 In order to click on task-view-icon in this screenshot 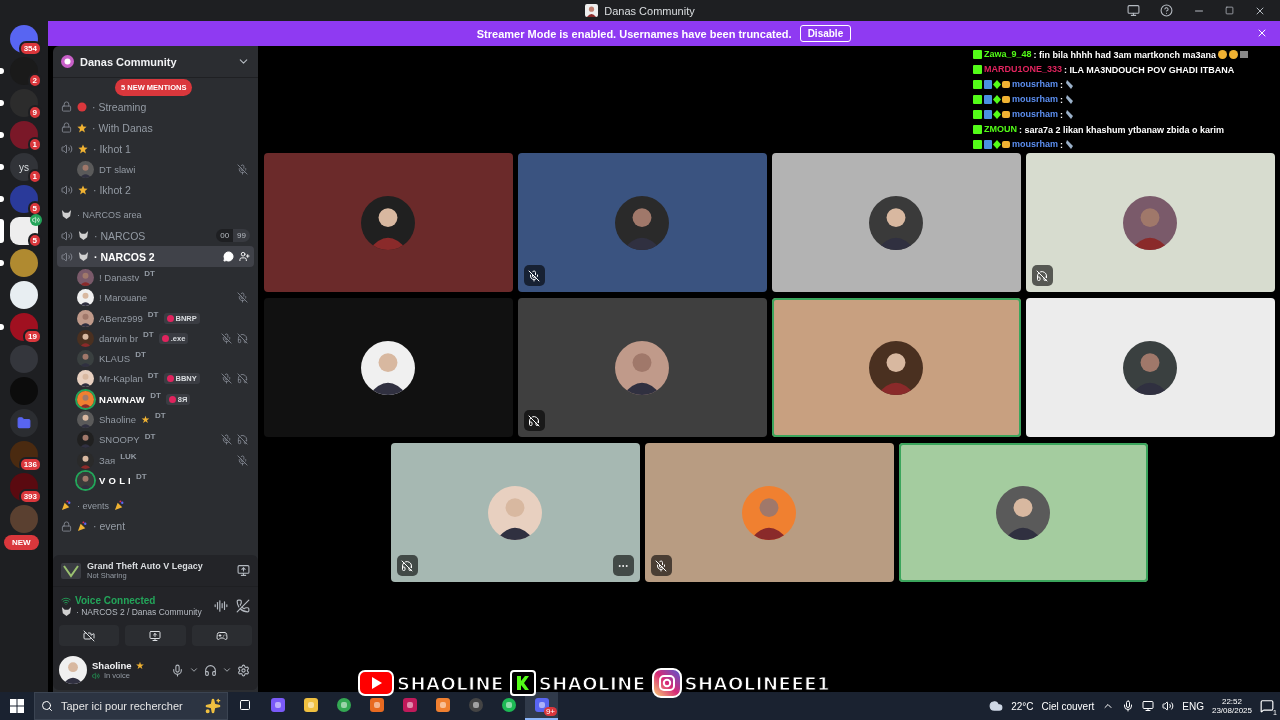, I will do `click(244, 705)`.